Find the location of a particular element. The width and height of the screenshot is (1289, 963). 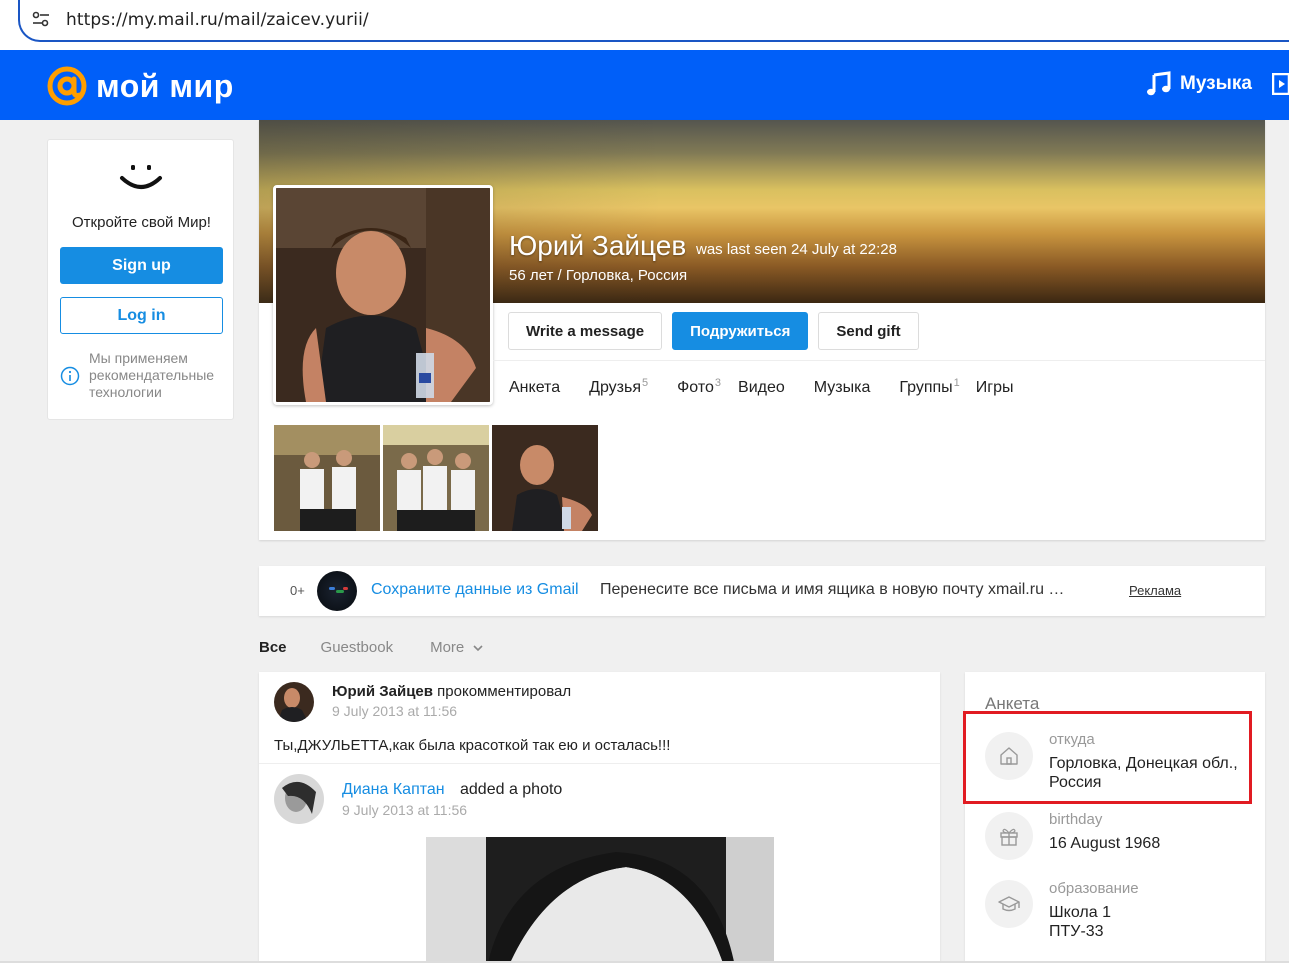

photo-thumbnails is located at coordinates (436, 478).